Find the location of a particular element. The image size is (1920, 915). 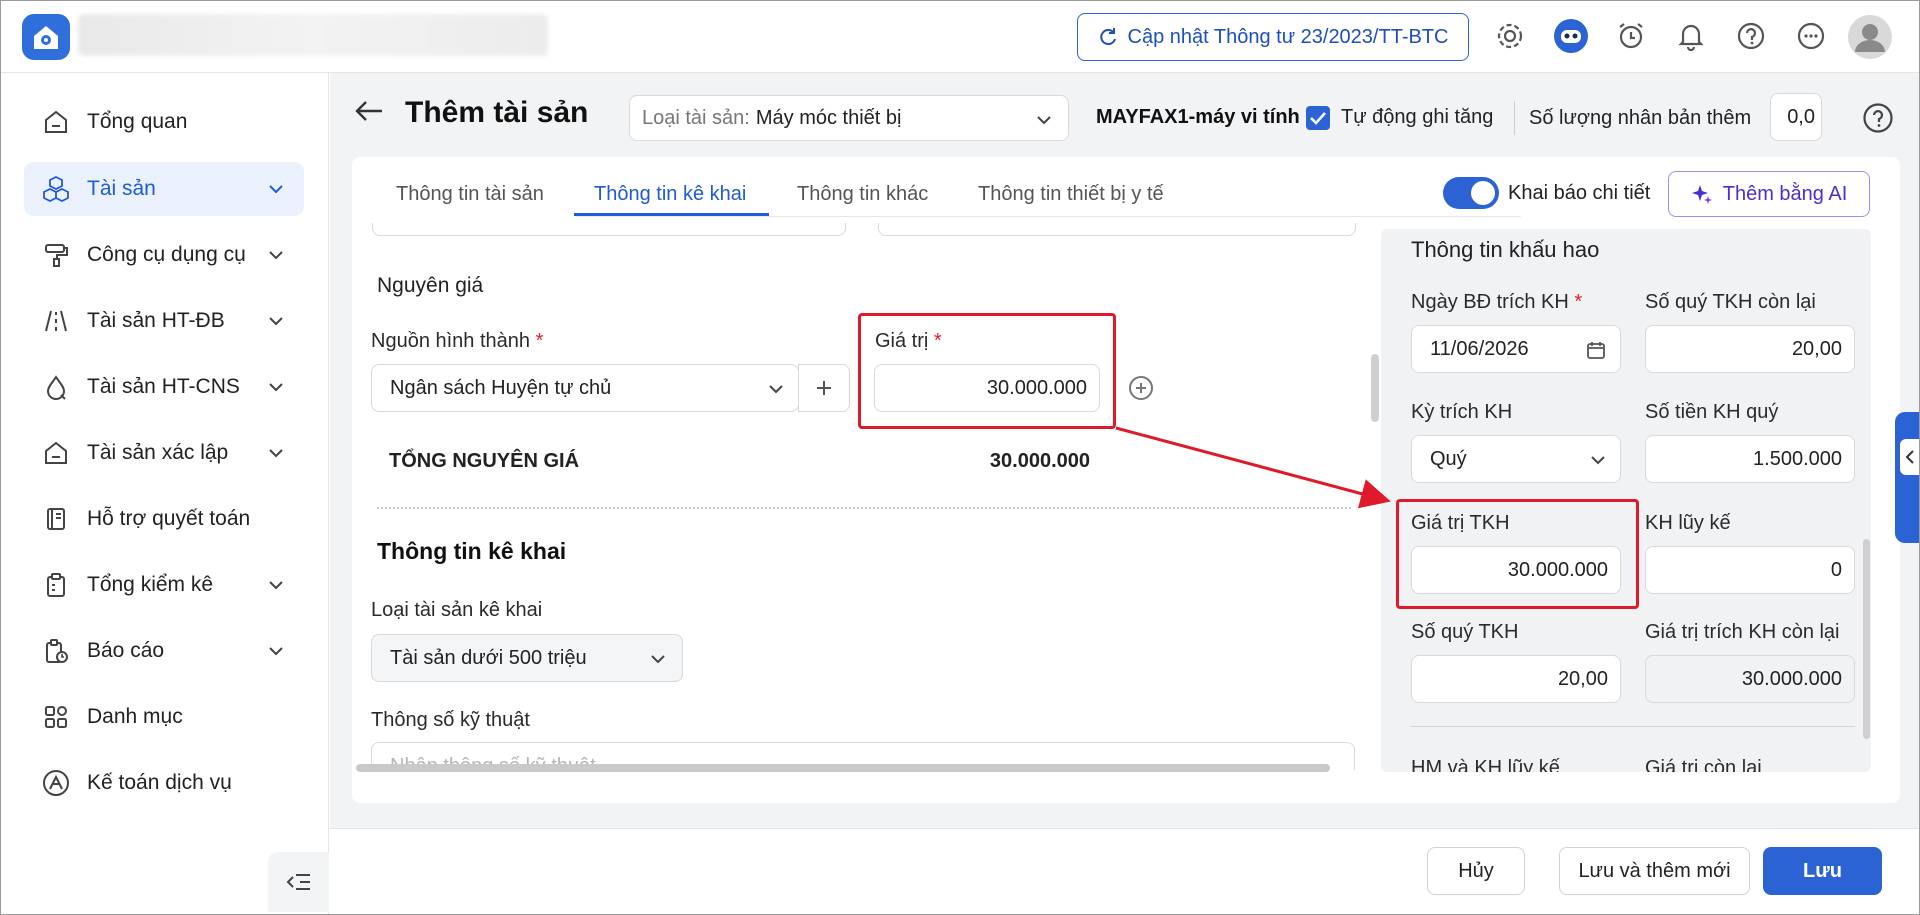

more-icon is located at coordinates (1811, 36).